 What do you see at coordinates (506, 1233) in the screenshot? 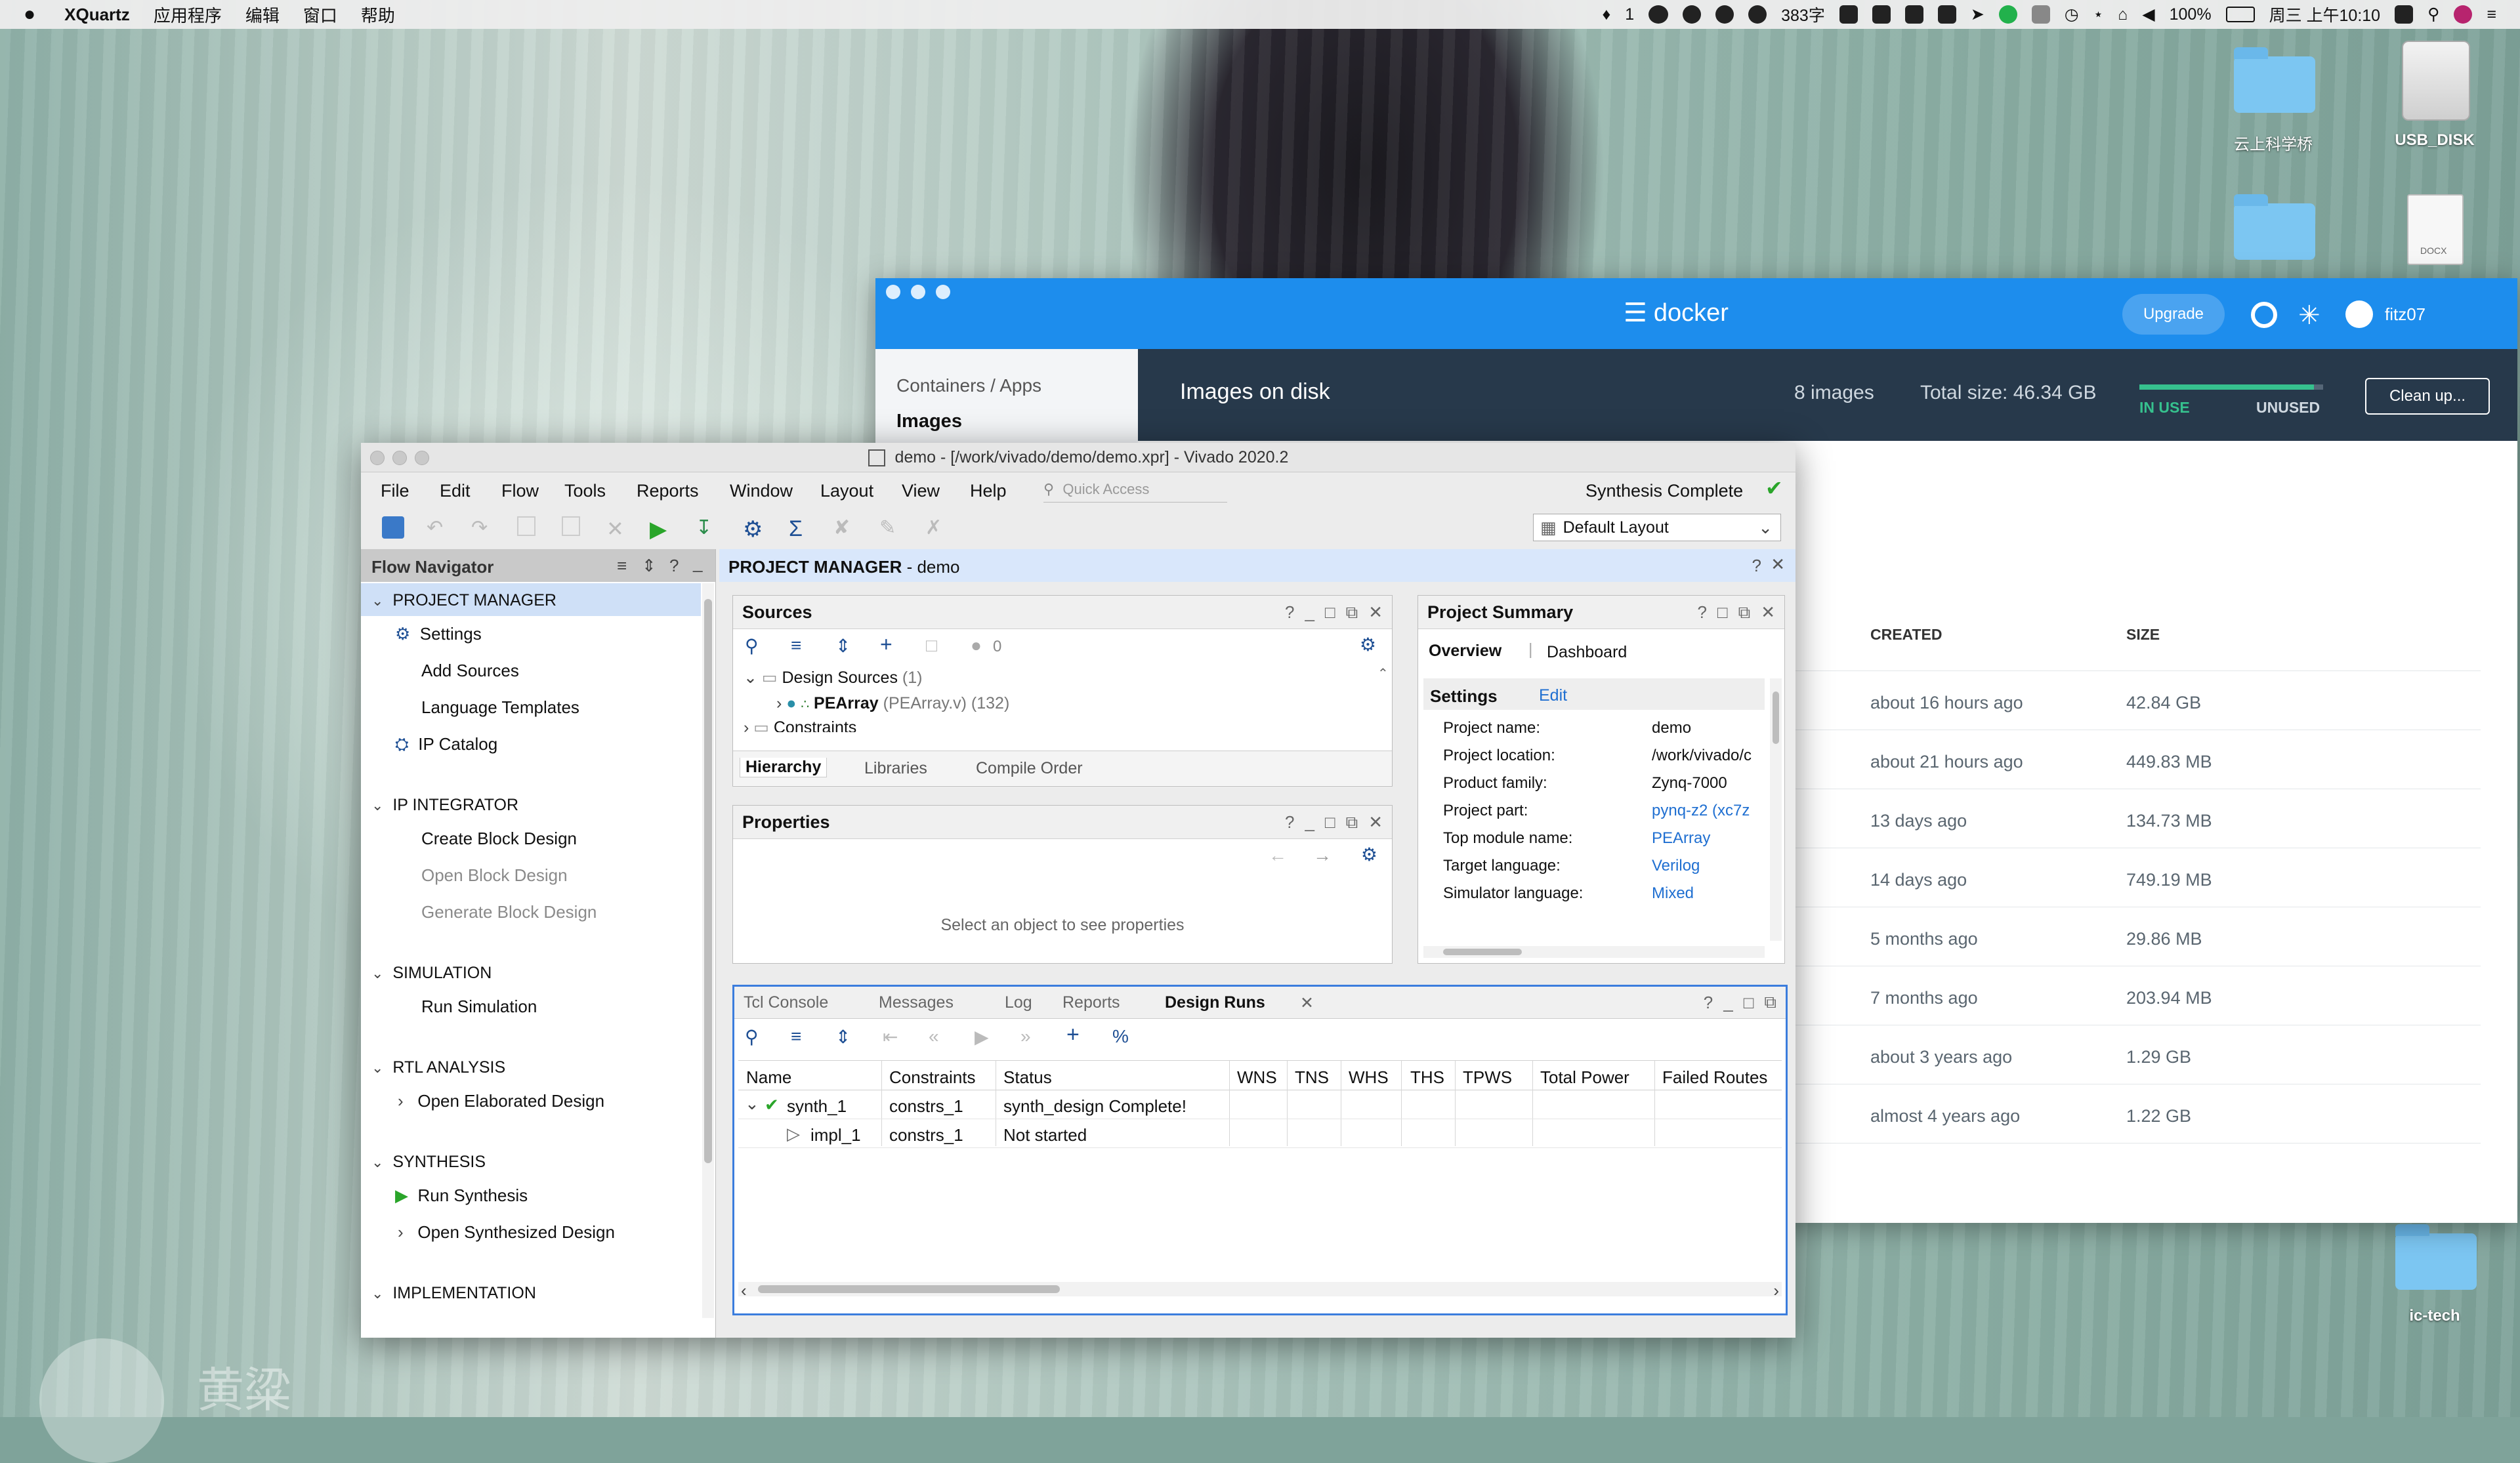
I see `nav-item-open-synthesized-design: › Open Synthesized Design` at bounding box center [506, 1233].